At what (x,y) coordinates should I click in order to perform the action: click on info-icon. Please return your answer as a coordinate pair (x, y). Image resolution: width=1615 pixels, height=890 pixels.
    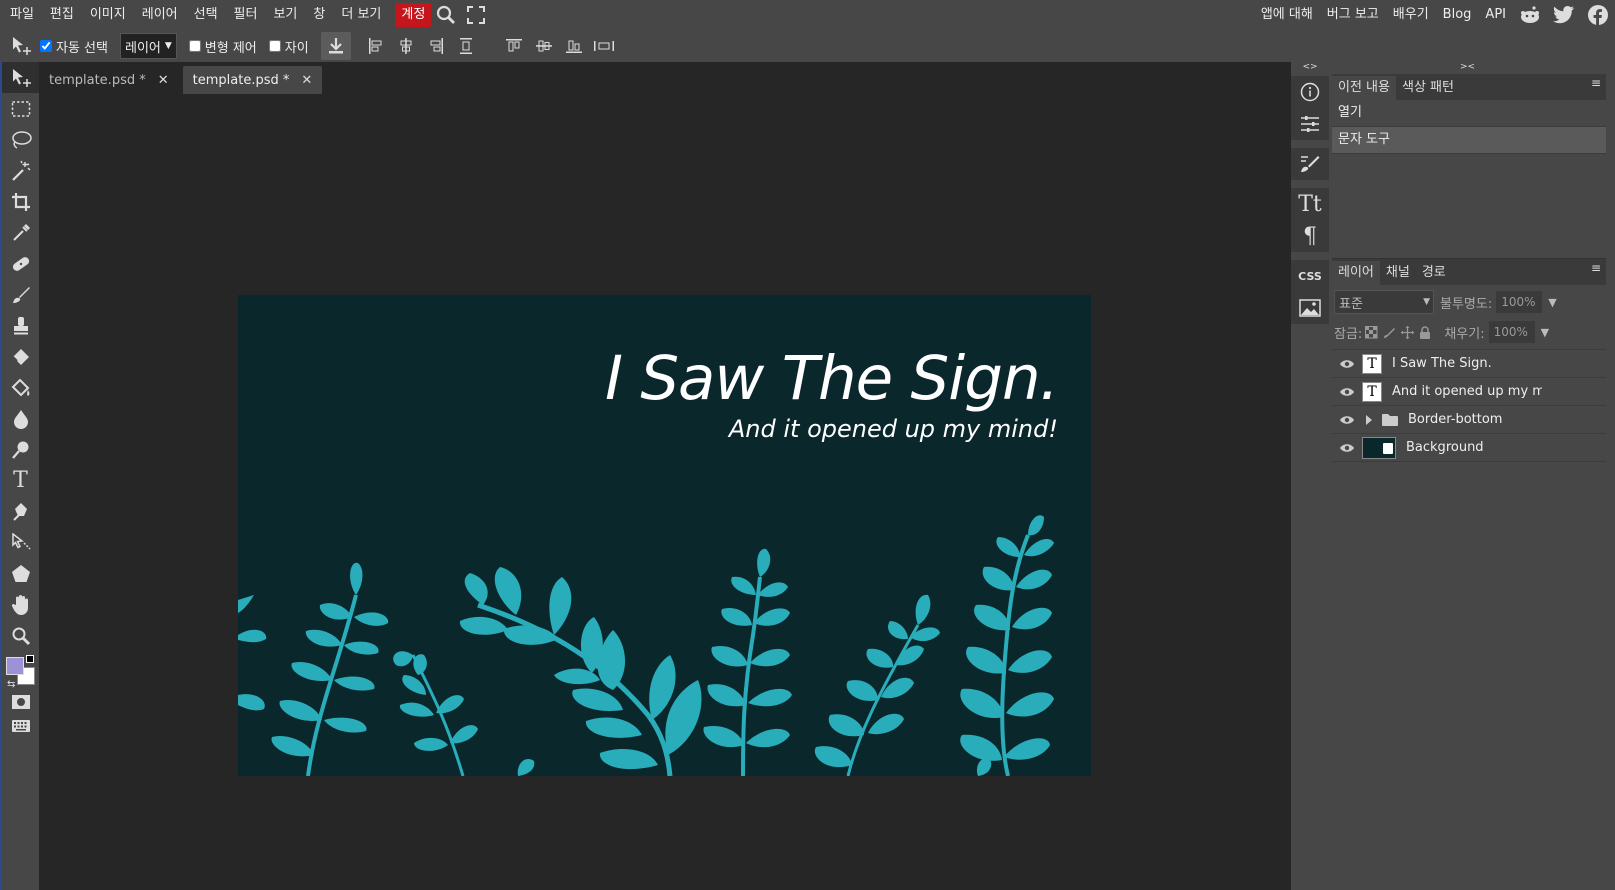
    Looking at the image, I should click on (1310, 92).